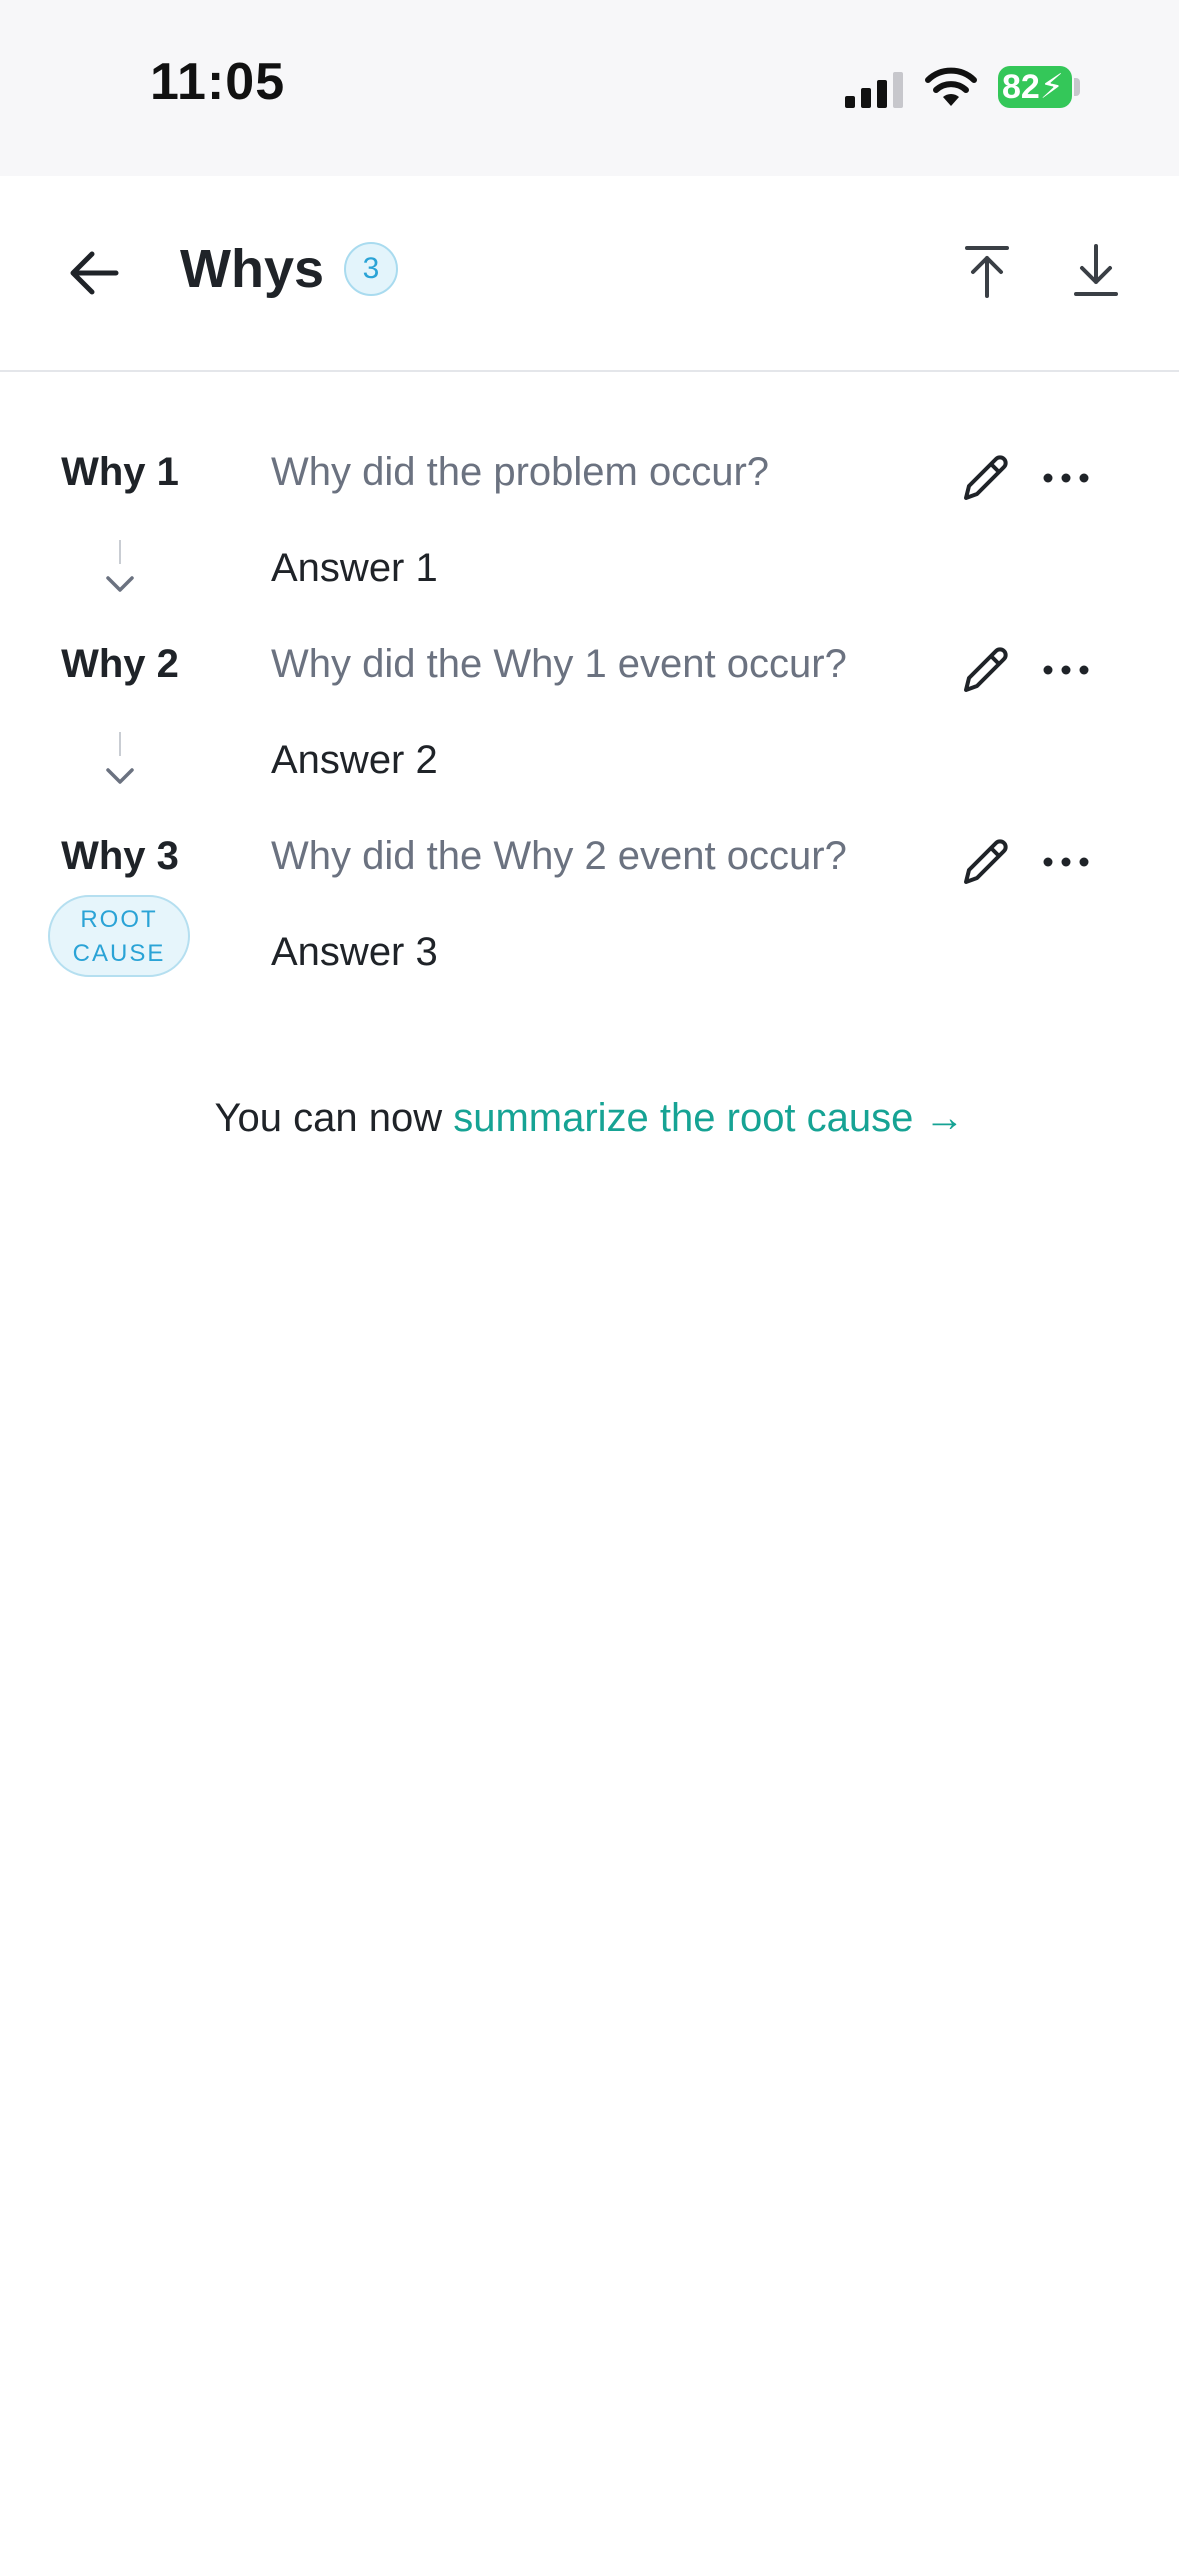  What do you see at coordinates (120, 472) in the screenshot?
I see `why-label: Why 1` at bounding box center [120, 472].